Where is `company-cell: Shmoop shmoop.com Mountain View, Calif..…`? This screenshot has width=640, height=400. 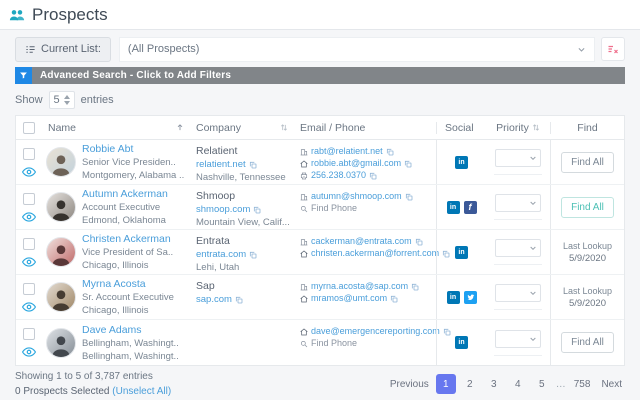
company-cell: Shmoop shmoop.com Mountain View, Calif..… is located at coordinates (244, 207).